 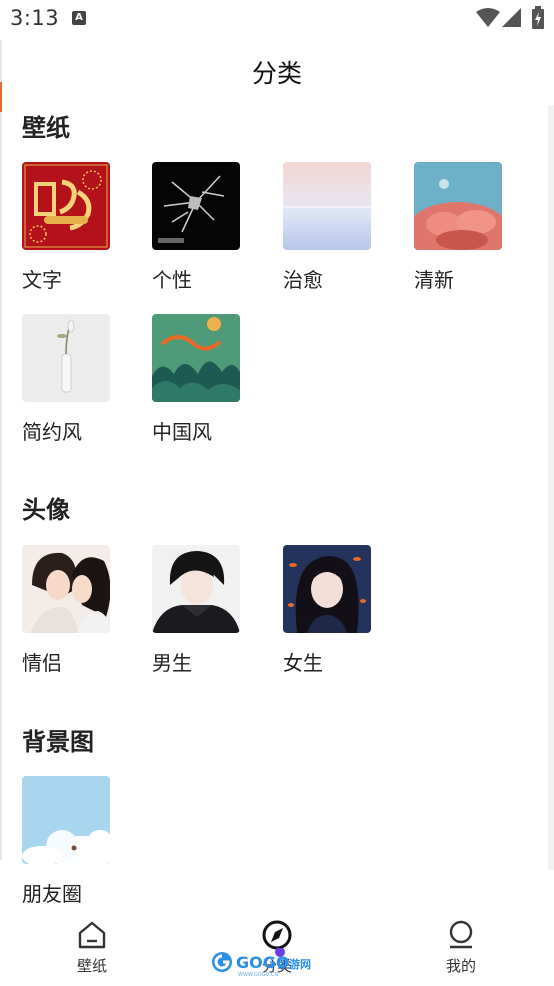 I want to click on watermark-suffix: 手游网, so click(x=294, y=964).